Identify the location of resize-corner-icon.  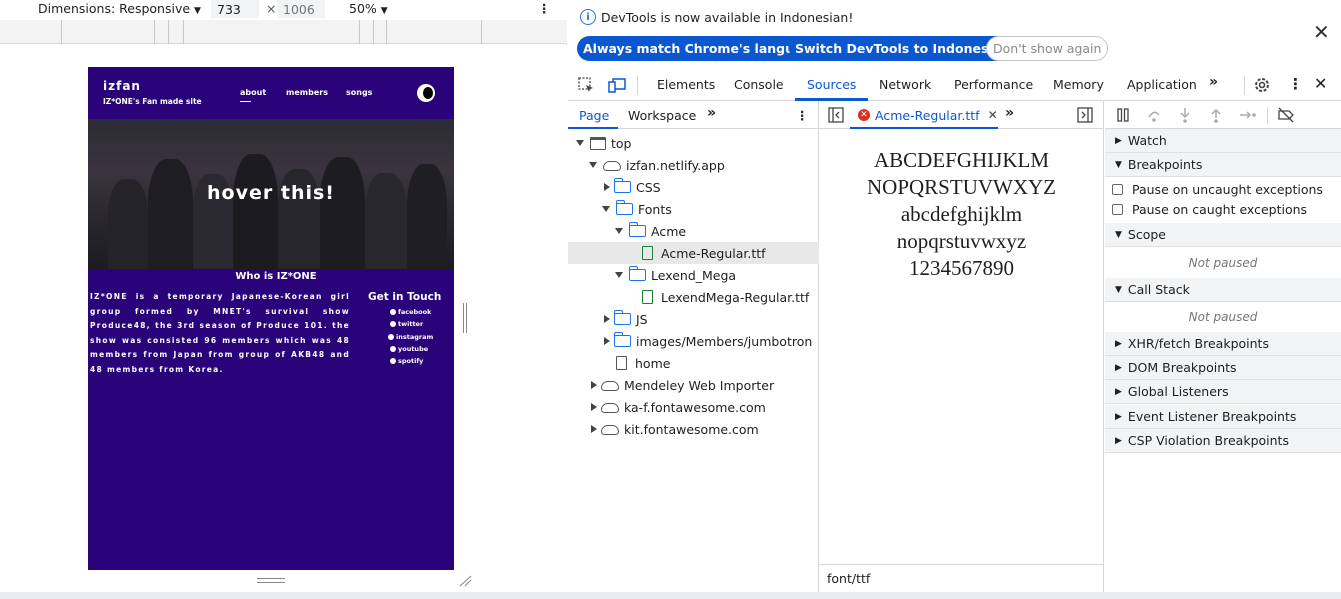
(465, 581).